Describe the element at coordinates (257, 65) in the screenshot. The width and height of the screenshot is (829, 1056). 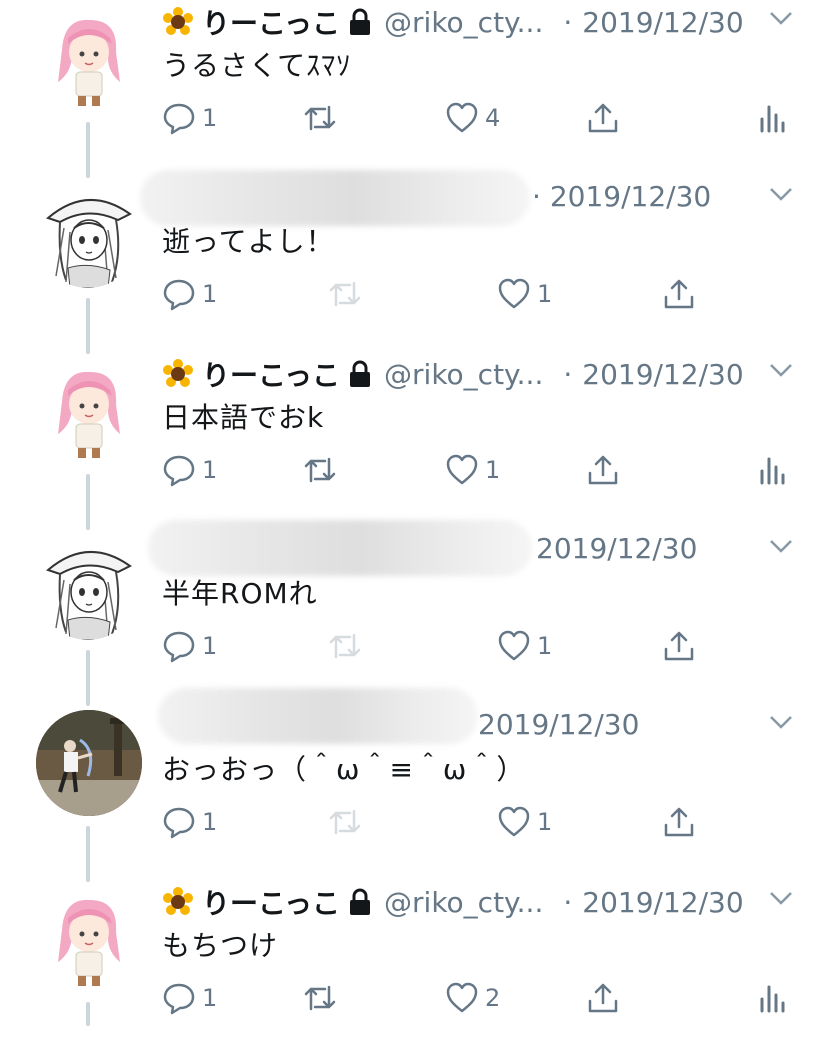
I see `tweet-text: うるさくてｽﾏｿ` at that location.